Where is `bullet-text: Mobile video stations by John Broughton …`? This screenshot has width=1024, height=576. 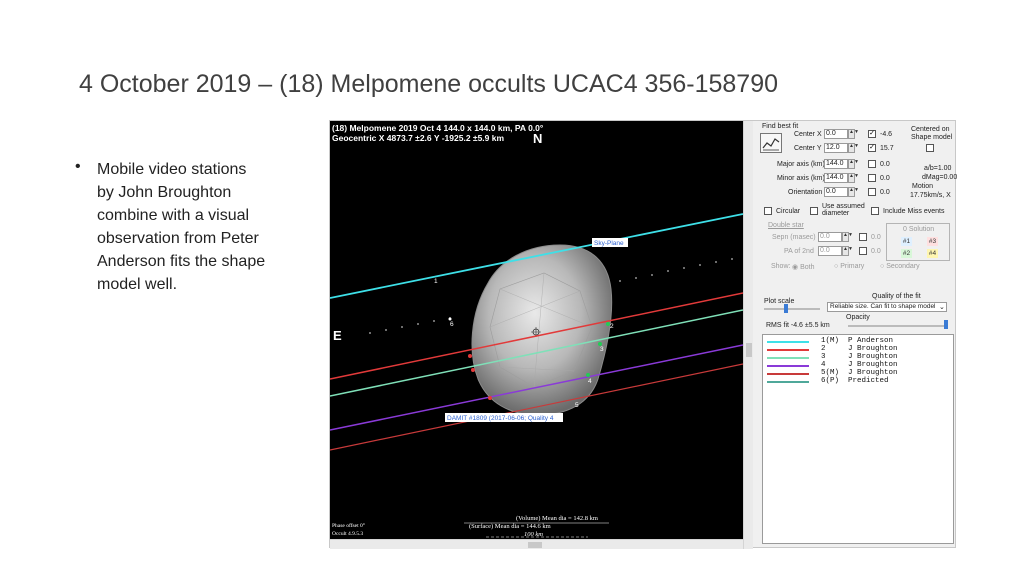
bullet-text: Mobile video stations by John Broughton … is located at coordinates (181, 227).